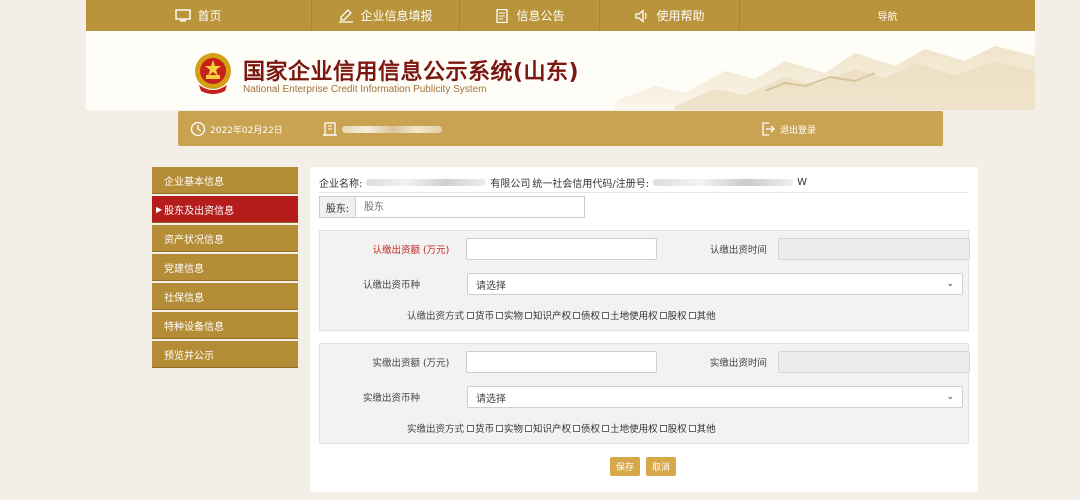 Image resolution: width=1080 pixels, height=500 pixels. Describe the element at coordinates (715, 397) in the screenshot. I see `paid-currency-select: 请选择 ⌄` at that location.